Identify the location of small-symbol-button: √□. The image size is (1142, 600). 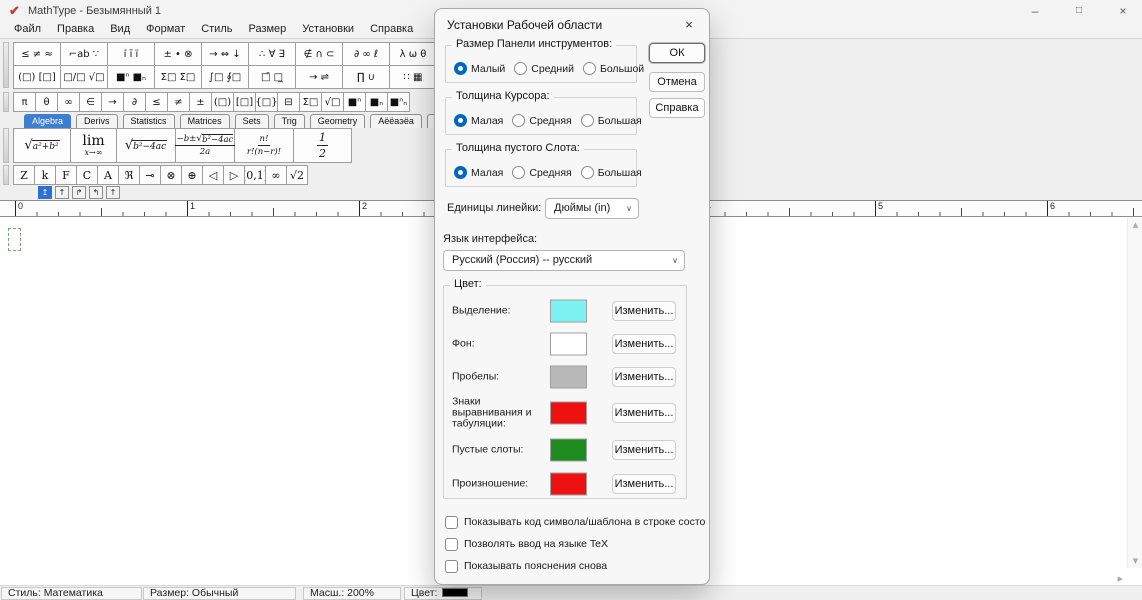
(332, 102).